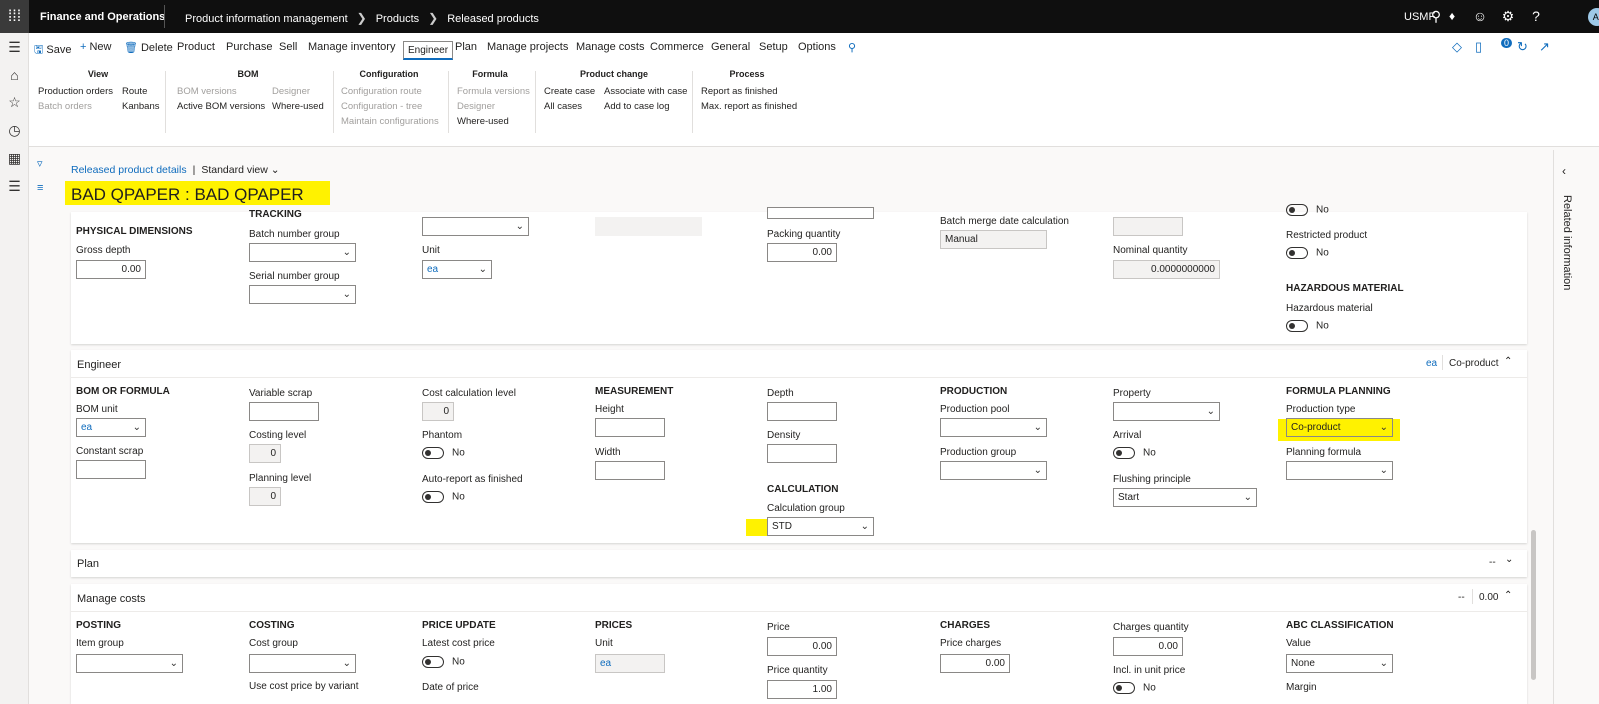 The height and width of the screenshot is (704, 1599). What do you see at coordinates (993, 239) in the screenshot?
I see `batch-merge-select: Manual` at bounding box center [993, 239].